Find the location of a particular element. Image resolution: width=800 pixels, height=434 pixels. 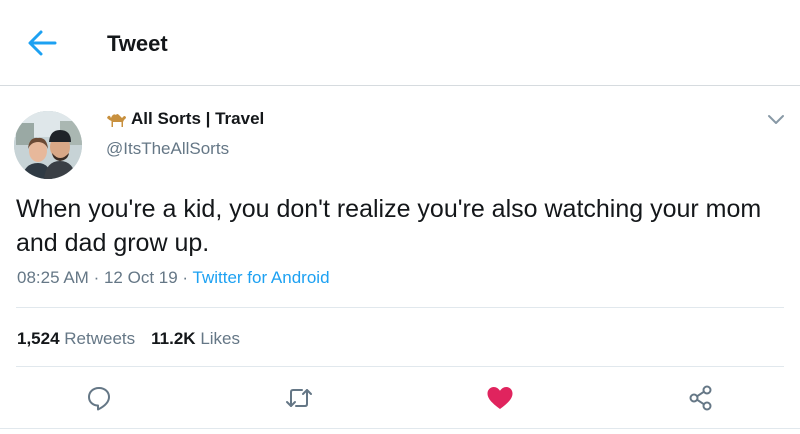

heart-icon is located at coordinates (500, 398).